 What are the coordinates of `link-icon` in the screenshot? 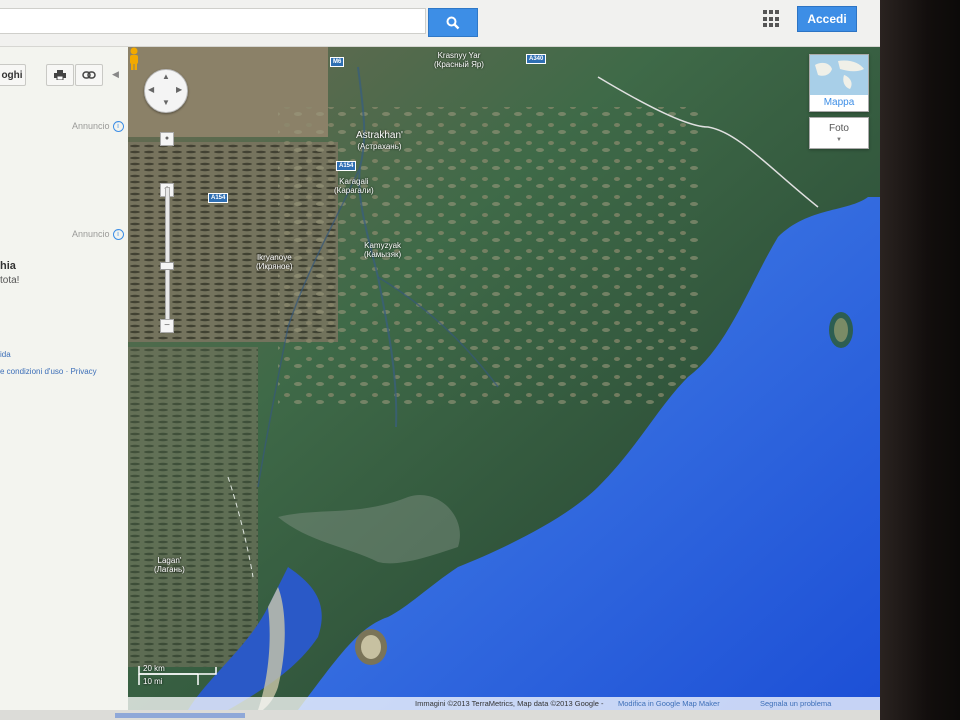 It's located at (89, 75).